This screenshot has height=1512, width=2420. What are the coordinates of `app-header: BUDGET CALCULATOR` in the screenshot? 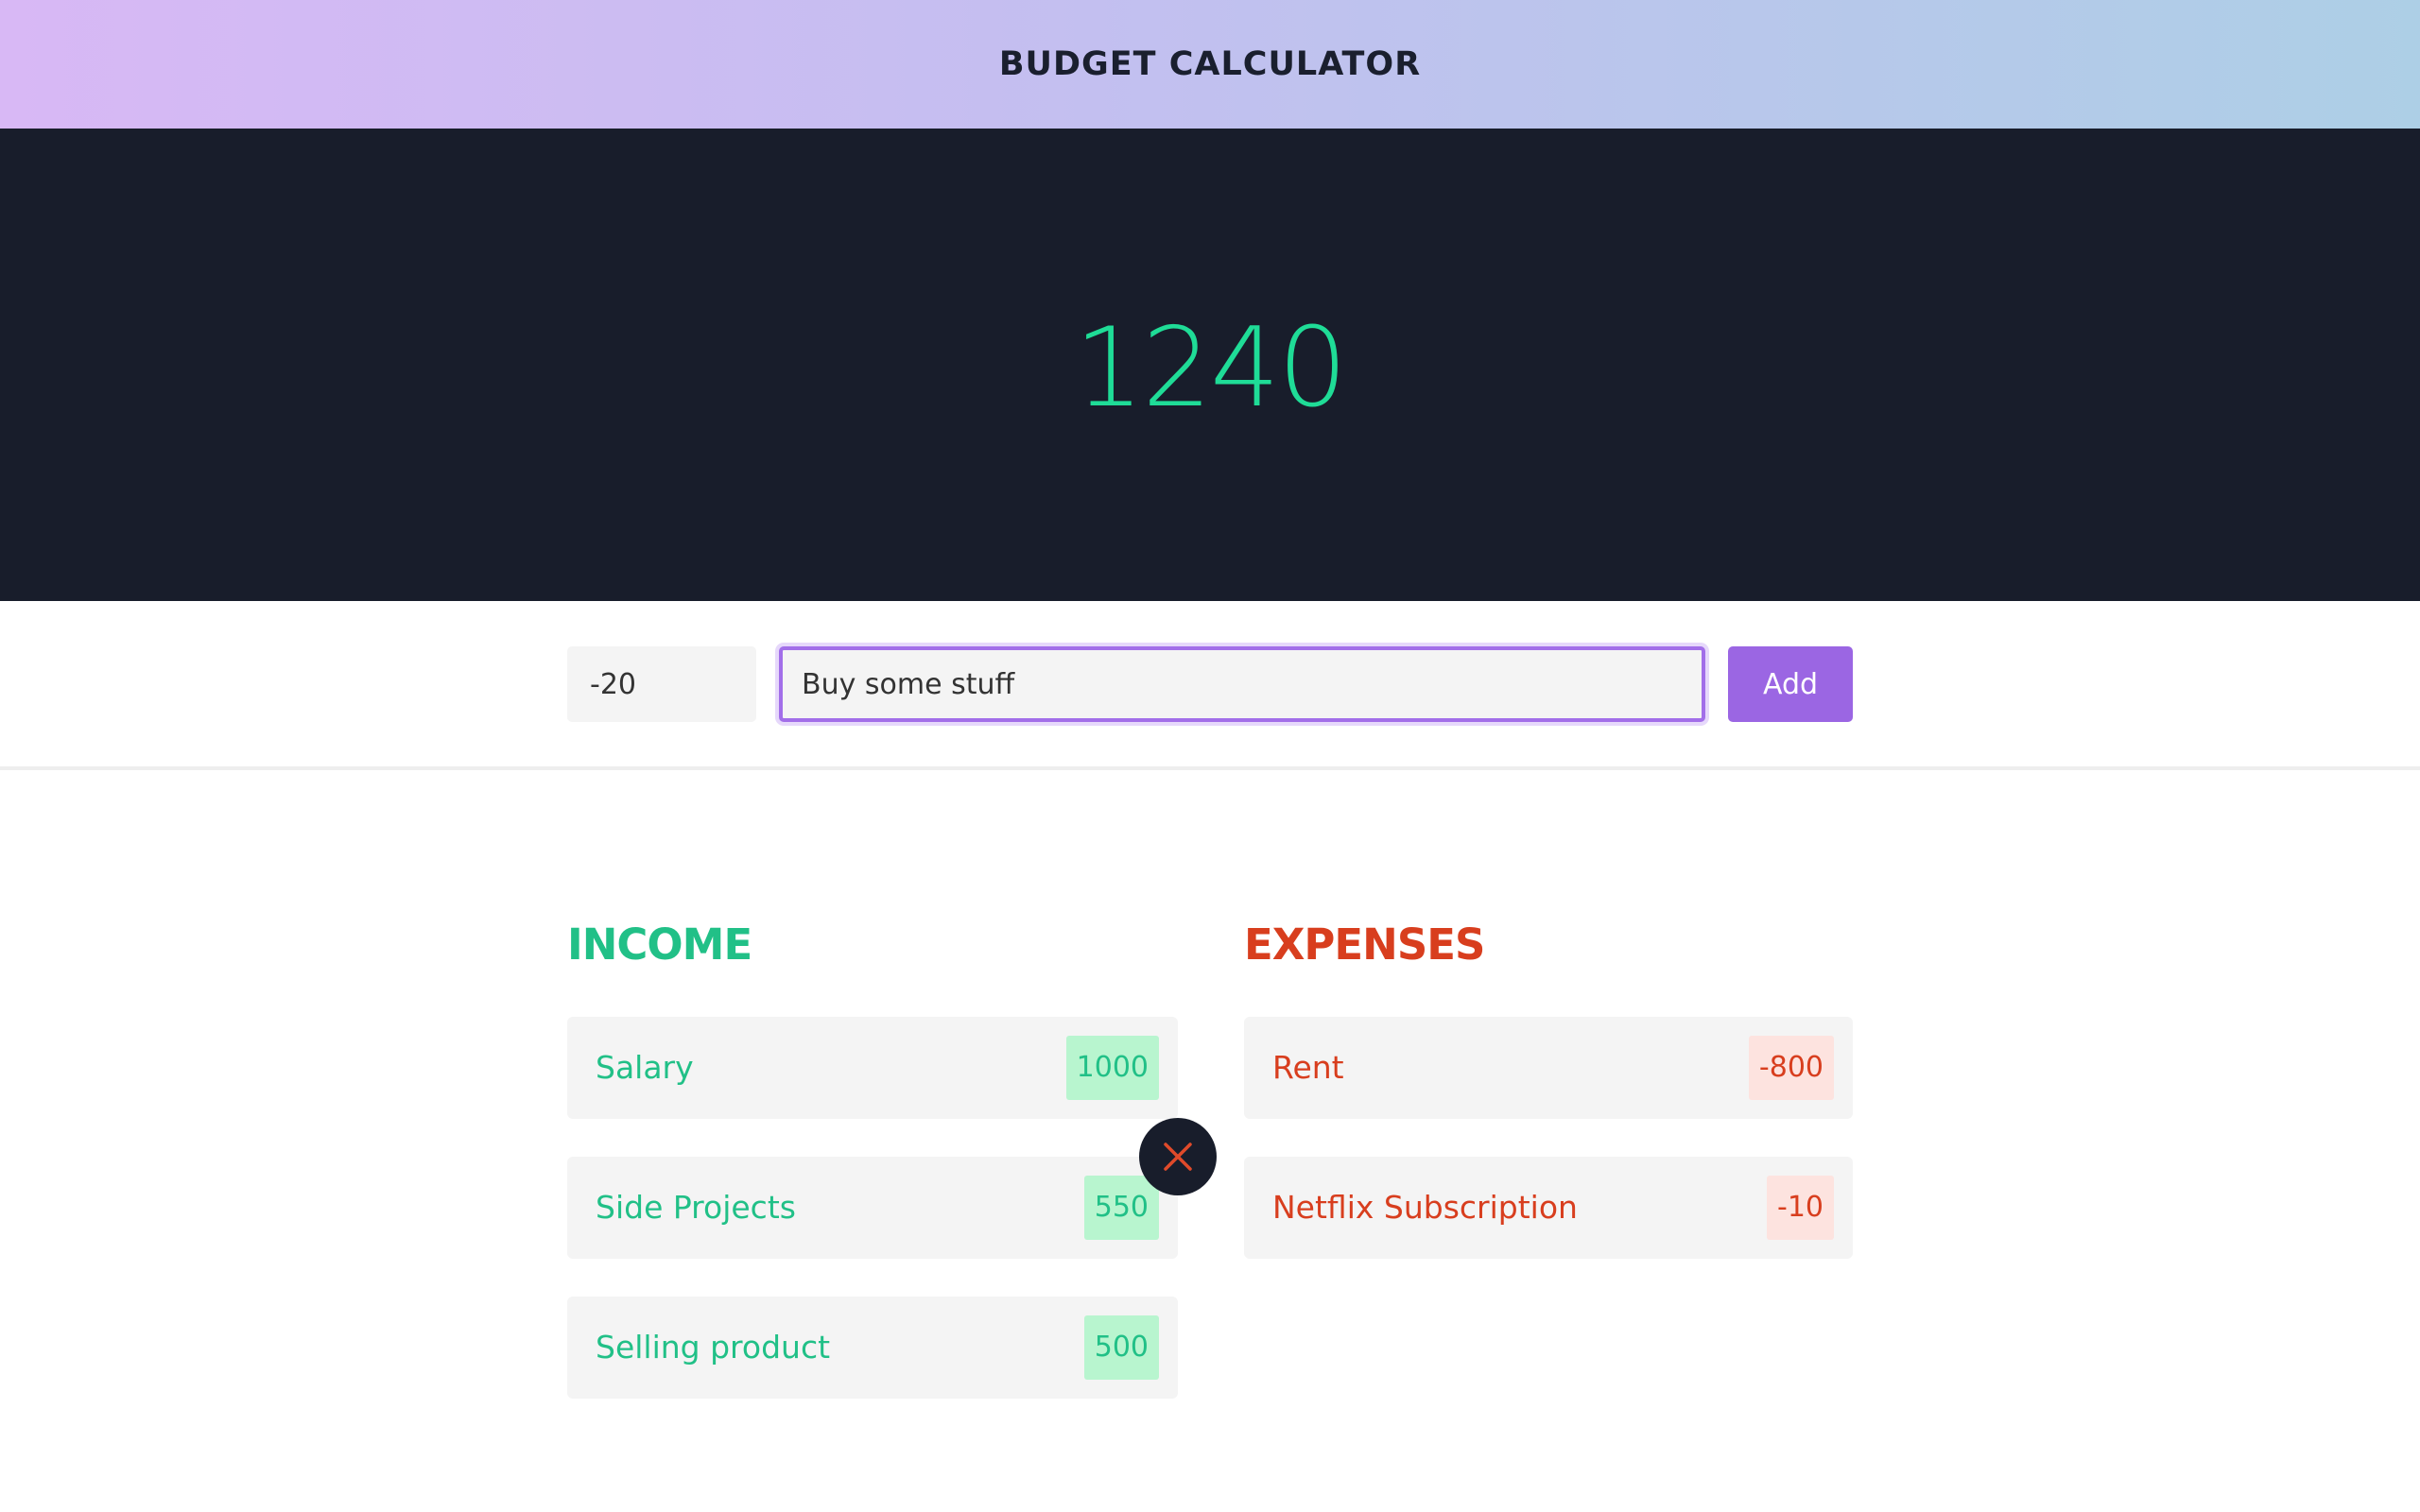 It's located at (1210, 64).